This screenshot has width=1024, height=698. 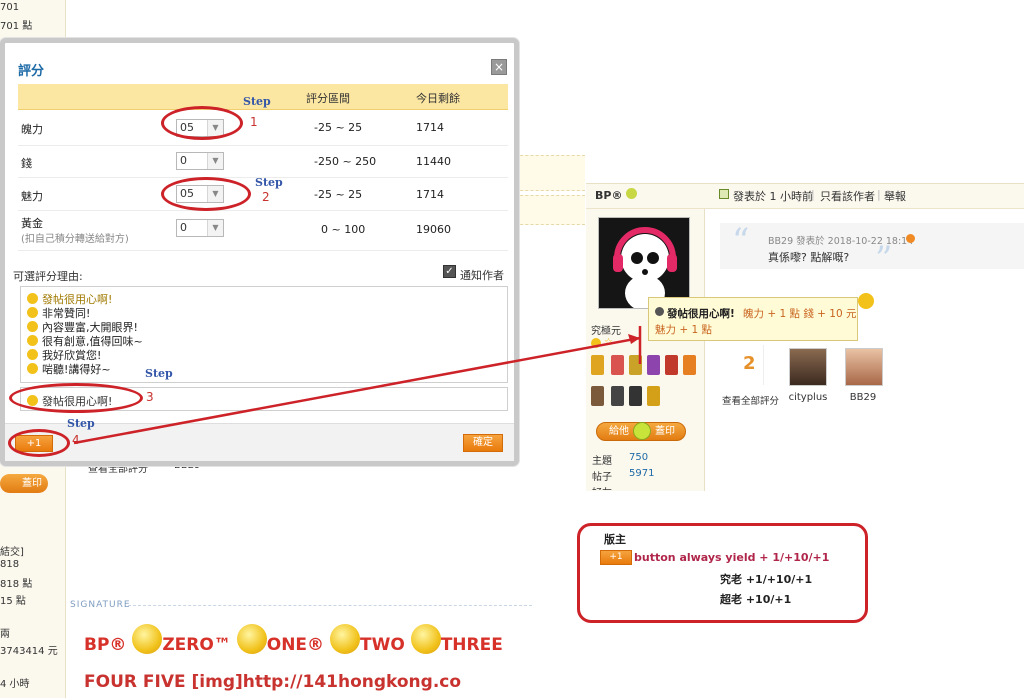 What do you see at coordinates (756, 599) in the screenshot?
I see `note-line: 超老 +10/+1` at bounding box center [756, 599].